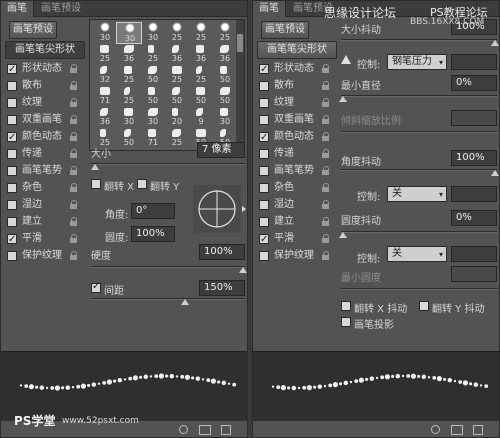  I want to click on brush-option-item: 杂色, so click(45, 188).